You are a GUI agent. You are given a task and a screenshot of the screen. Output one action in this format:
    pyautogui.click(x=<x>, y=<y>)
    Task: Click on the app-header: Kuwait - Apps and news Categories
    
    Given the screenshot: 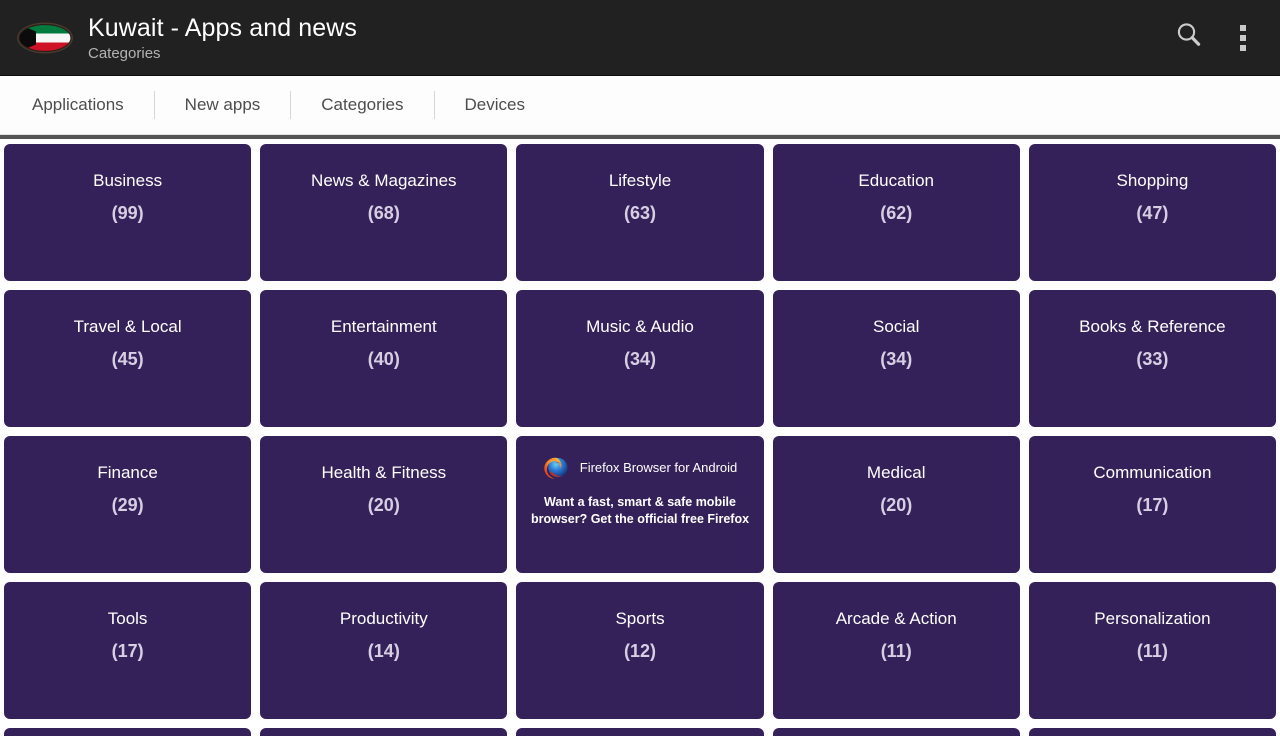 What is the action you would take?
    pyautogui.click(x=640, y=38)
    